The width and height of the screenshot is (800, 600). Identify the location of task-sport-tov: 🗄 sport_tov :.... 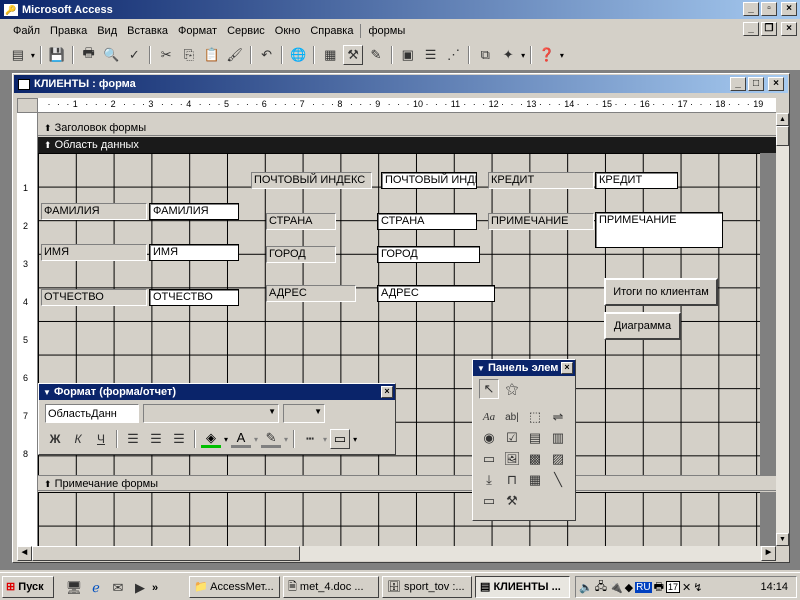
(427, 587).